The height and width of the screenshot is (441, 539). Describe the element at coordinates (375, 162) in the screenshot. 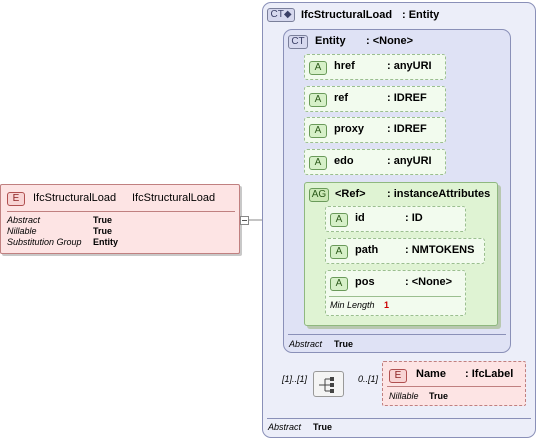

I see `attribute-edo: A edo : anyURI` at that location.